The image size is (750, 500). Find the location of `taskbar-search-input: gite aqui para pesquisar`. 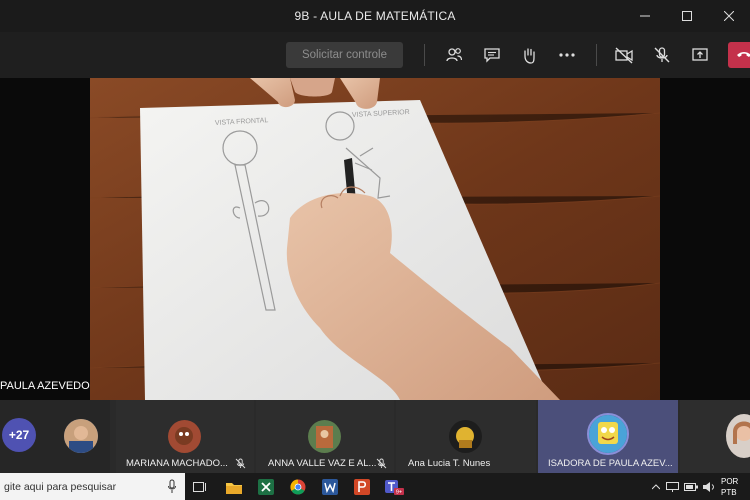

taskbar-search-input: gite aqui para pesquisar is located at coordinates (92, 486).